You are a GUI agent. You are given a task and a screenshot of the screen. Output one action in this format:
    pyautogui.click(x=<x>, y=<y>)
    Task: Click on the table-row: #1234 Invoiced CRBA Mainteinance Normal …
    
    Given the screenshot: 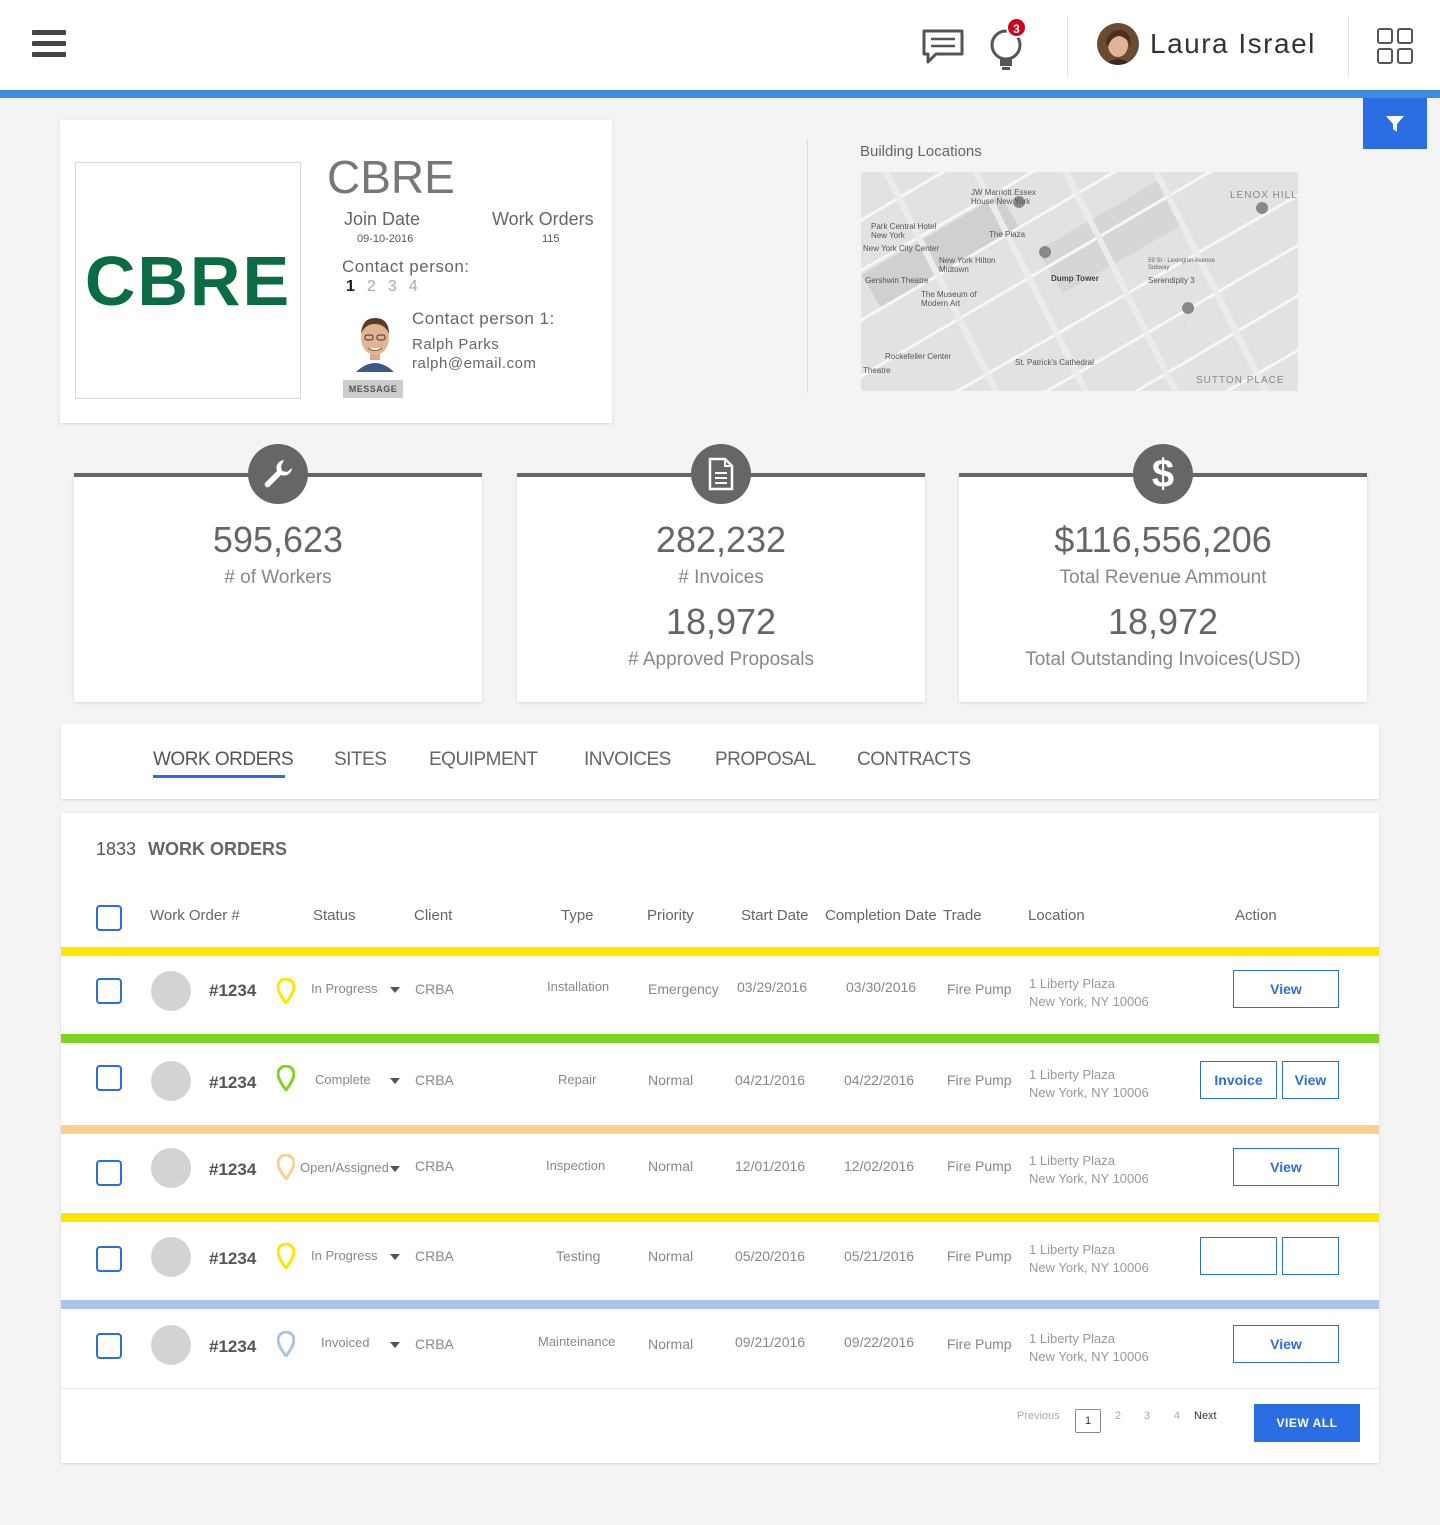 What is the action you would take?
    pyautogui.click(x=720, y=1348)
    